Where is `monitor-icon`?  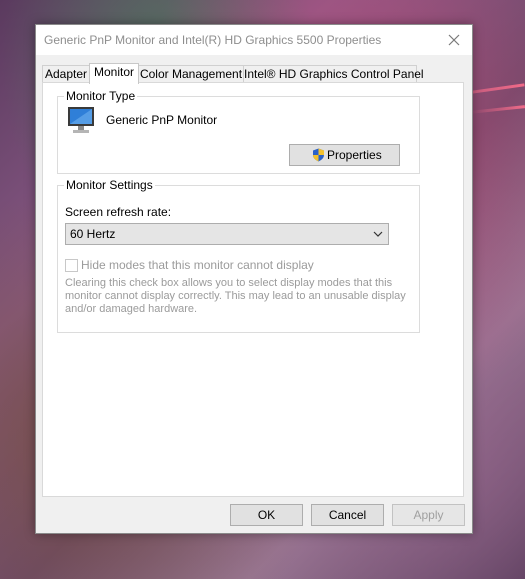
monitor-icon is located at coordinates (81, 120).